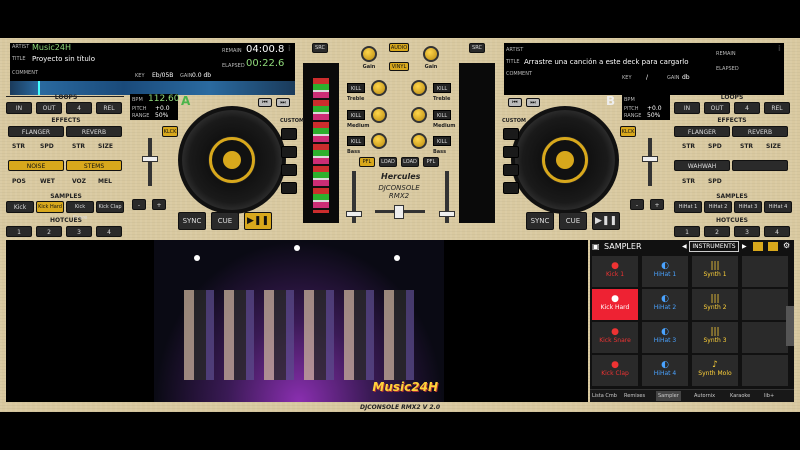 The width and height of the screenshot is (800, 450). Describe the element at coordinates (533, 102) in the screenshot. I see `deck-b-next-button: ⏭` at that location.